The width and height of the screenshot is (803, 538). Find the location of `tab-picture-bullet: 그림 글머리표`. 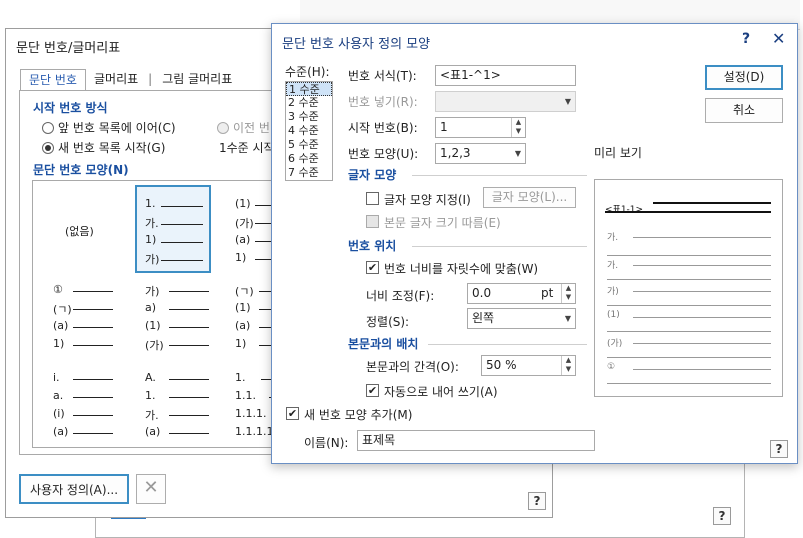

tab-picture-bullet: 그림 글머리표 is located at coordinates (197, 80).